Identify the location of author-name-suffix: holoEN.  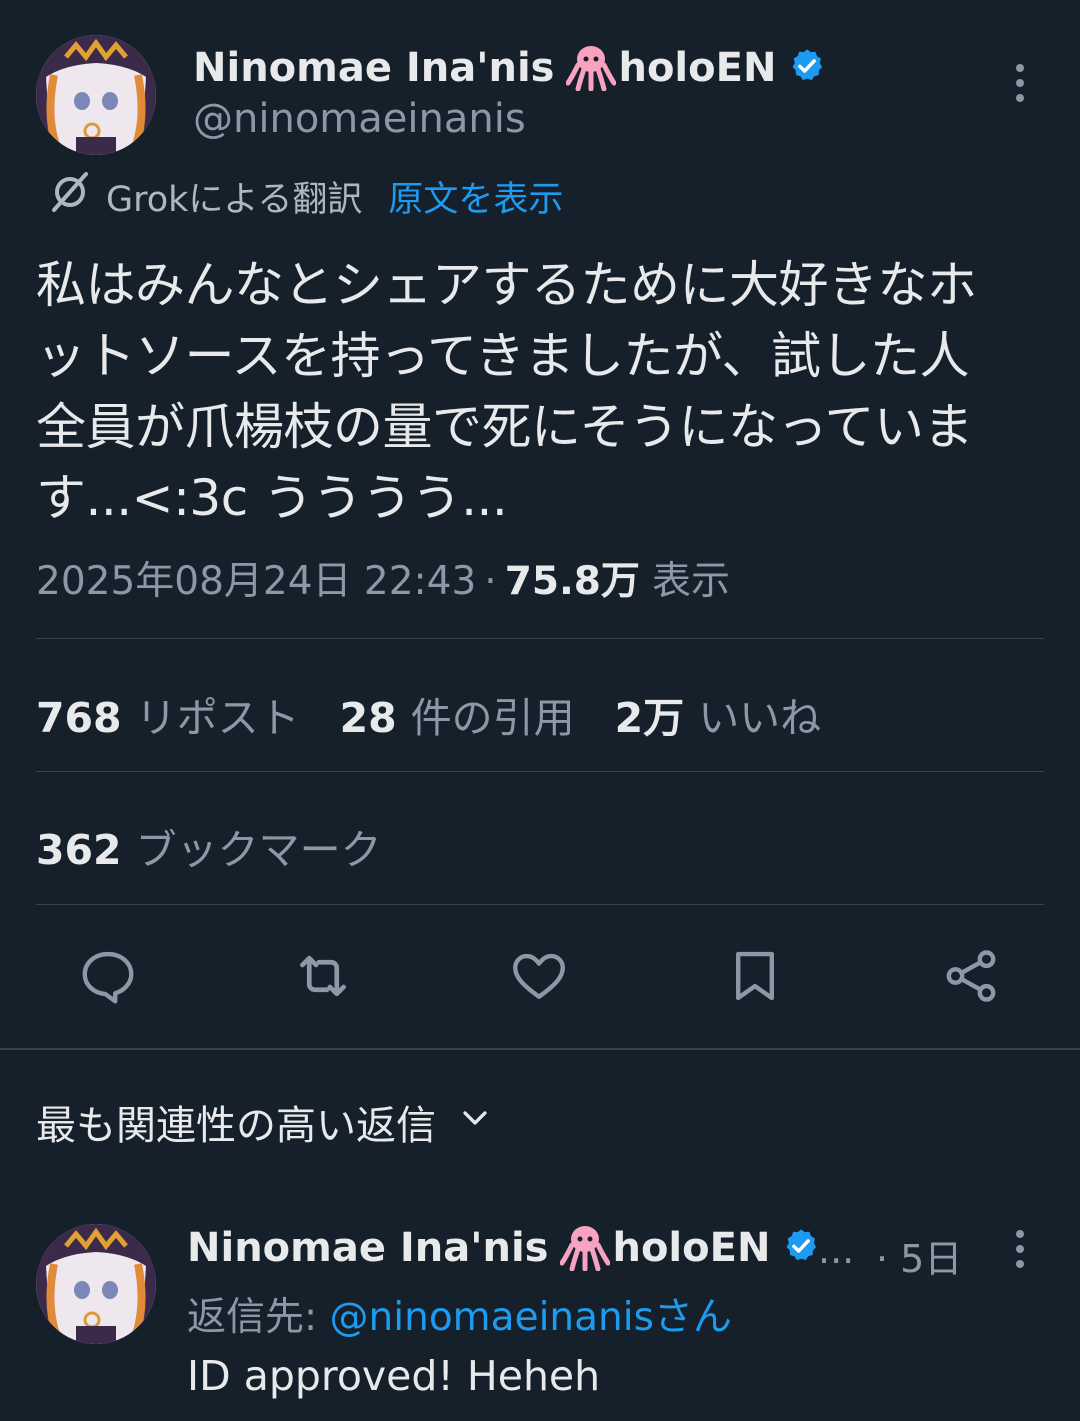
(697, 68).